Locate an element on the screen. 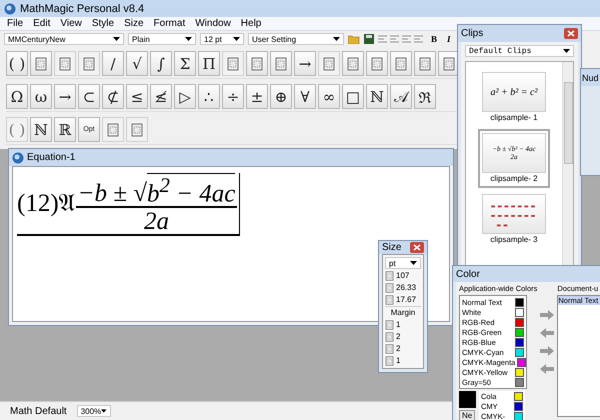 Image resolution: width=600 pixels, height=420 pixels. palette-button: ⊄ is located at coordinates (113, 96).